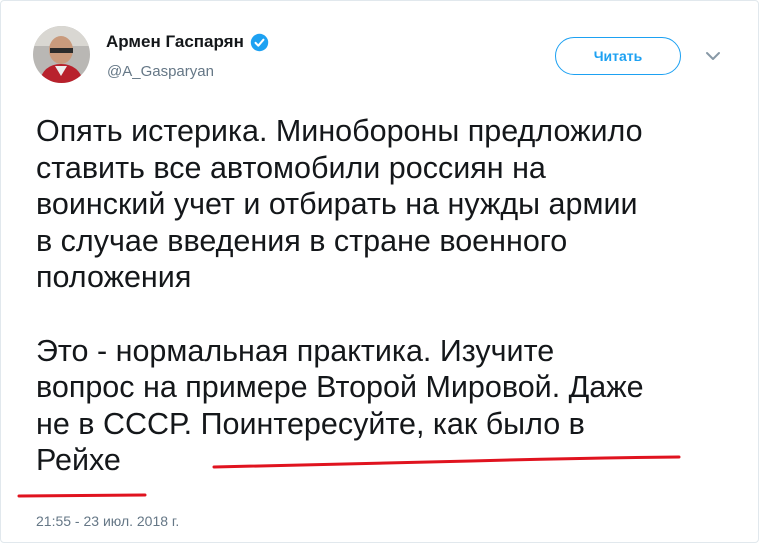  Describe the element at coordinates (713, 56) in the screenshot. I see `chevron-down-icon` at that location.